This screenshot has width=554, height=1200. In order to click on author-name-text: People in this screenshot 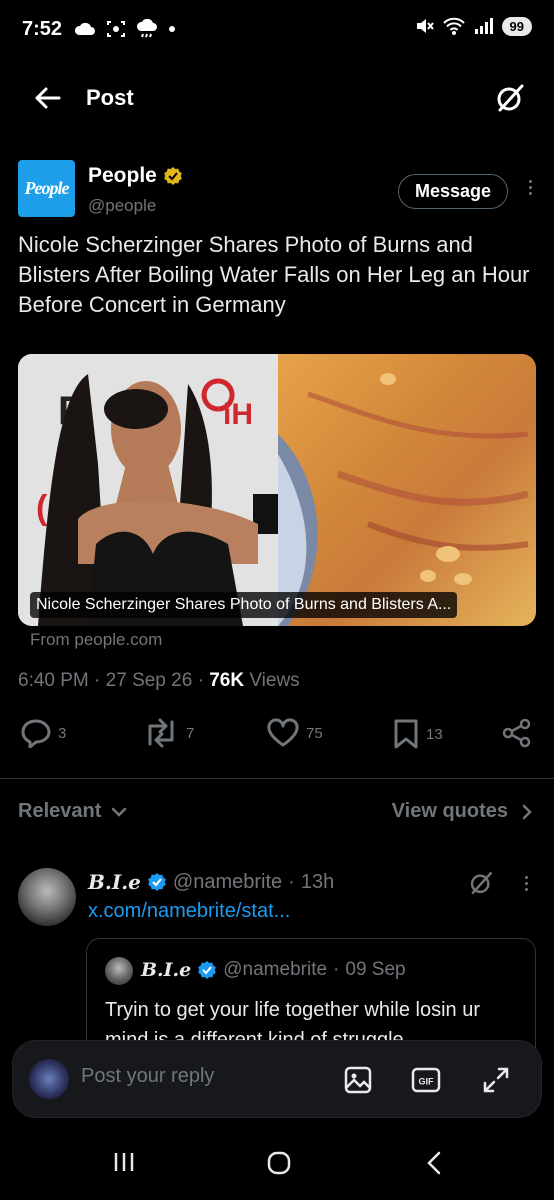, I will do `click(122, 175)`.